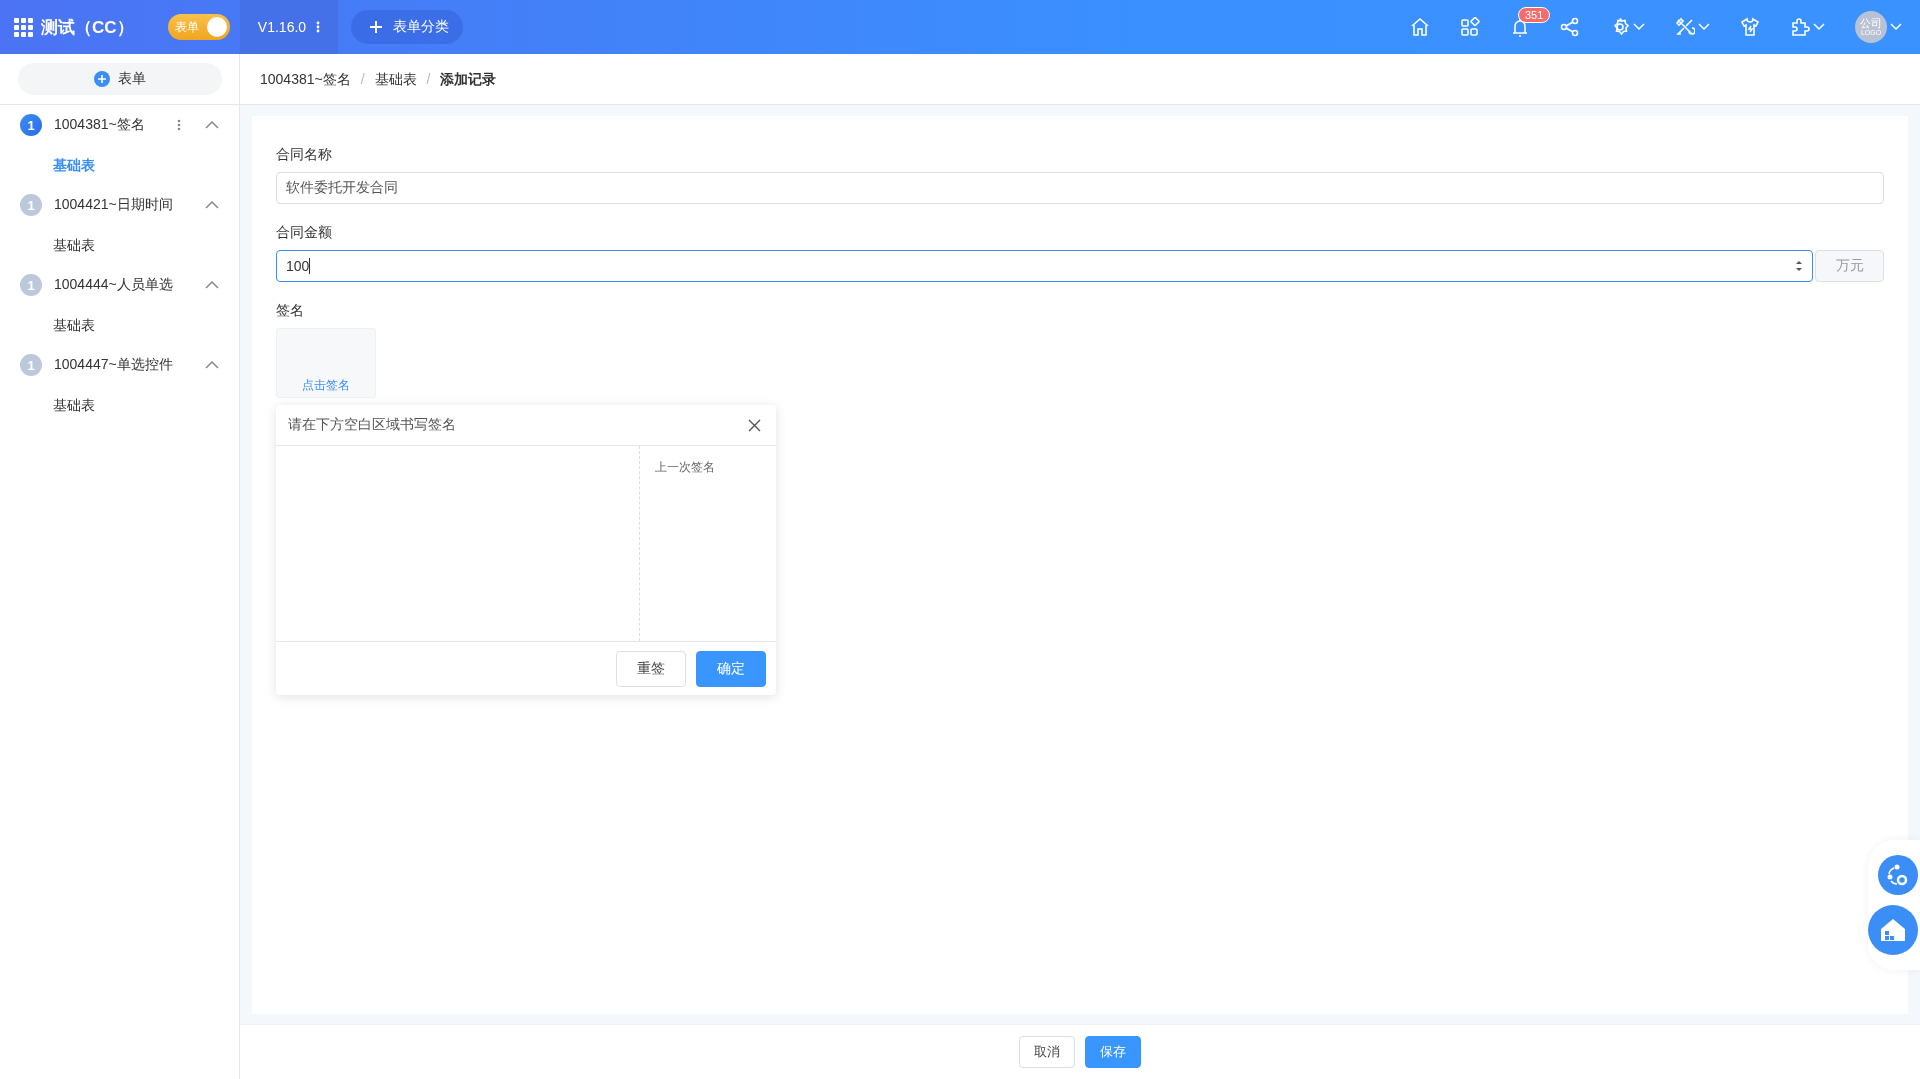 This screenshot has width=1920, height=1079. What do you see at coordinates (289, 27) in the screenshot?
I see `version-selector: V1.16.0` at bounding box center [289, 27].